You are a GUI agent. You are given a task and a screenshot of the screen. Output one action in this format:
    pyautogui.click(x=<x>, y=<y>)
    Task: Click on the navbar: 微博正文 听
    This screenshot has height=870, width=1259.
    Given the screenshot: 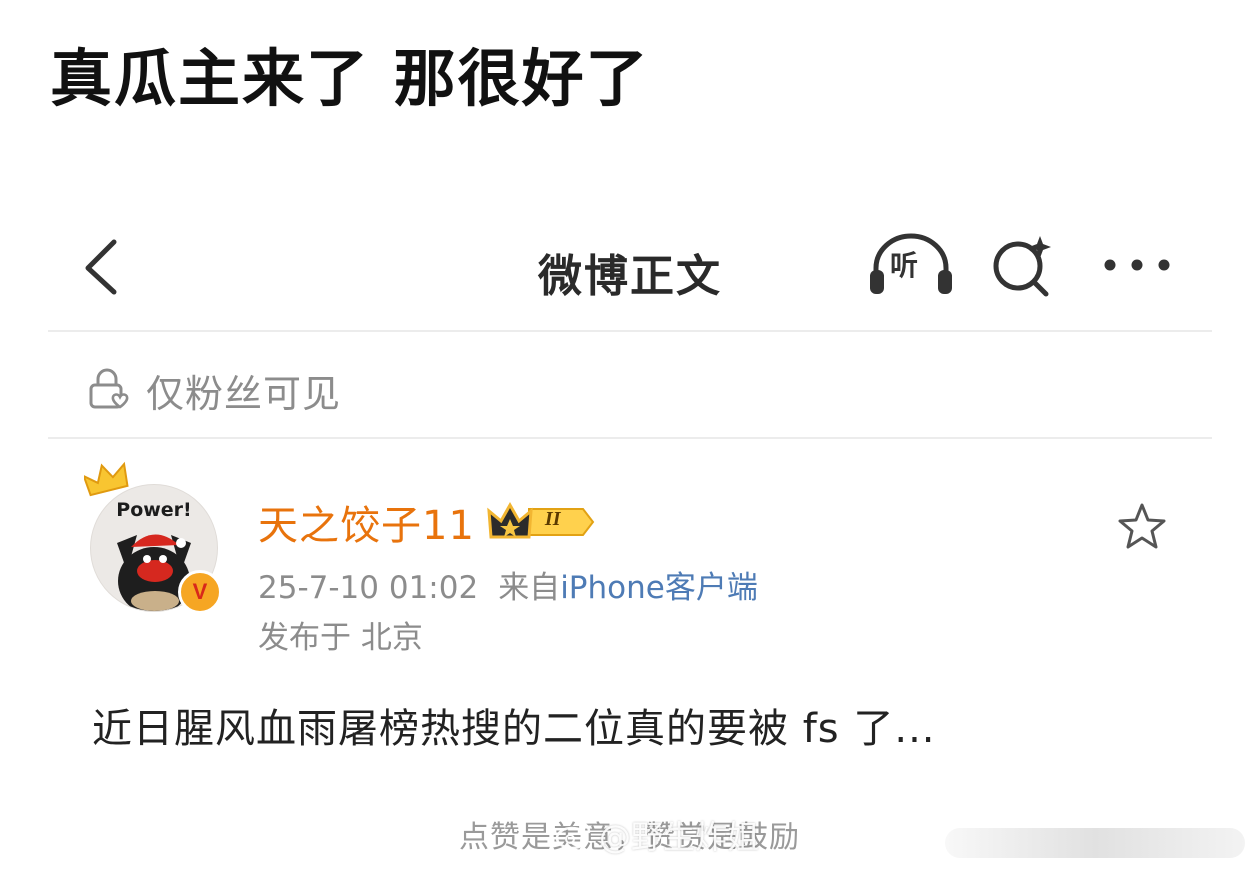 What is the action you would take?
    pyautogui.click(x=630, y=270)
    